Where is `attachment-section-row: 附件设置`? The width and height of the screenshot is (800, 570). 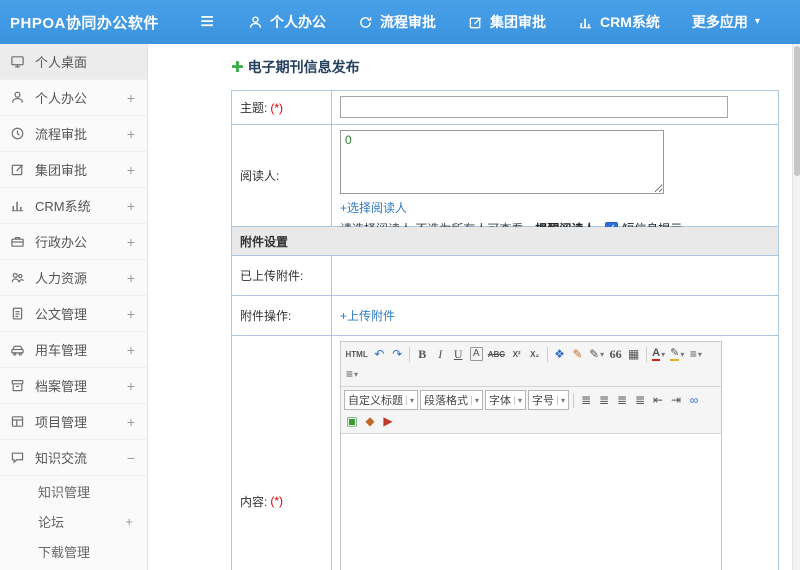
attachment-section-row: 附件设置 is located at coordinates (505, 241).